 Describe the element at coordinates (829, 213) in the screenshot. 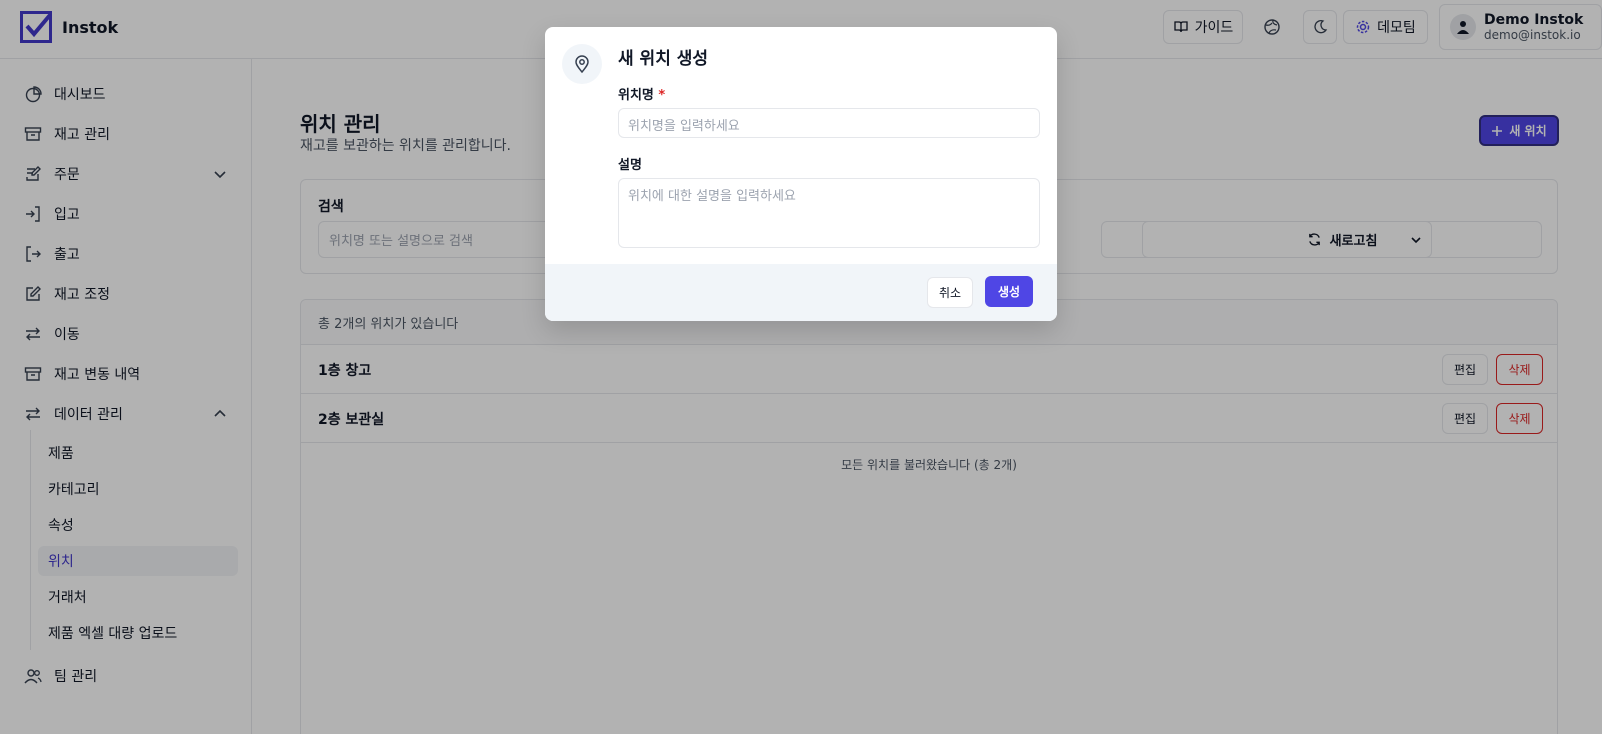

I see `description-textarea: 위치에 대한 설명을 입력하세요` at that location.